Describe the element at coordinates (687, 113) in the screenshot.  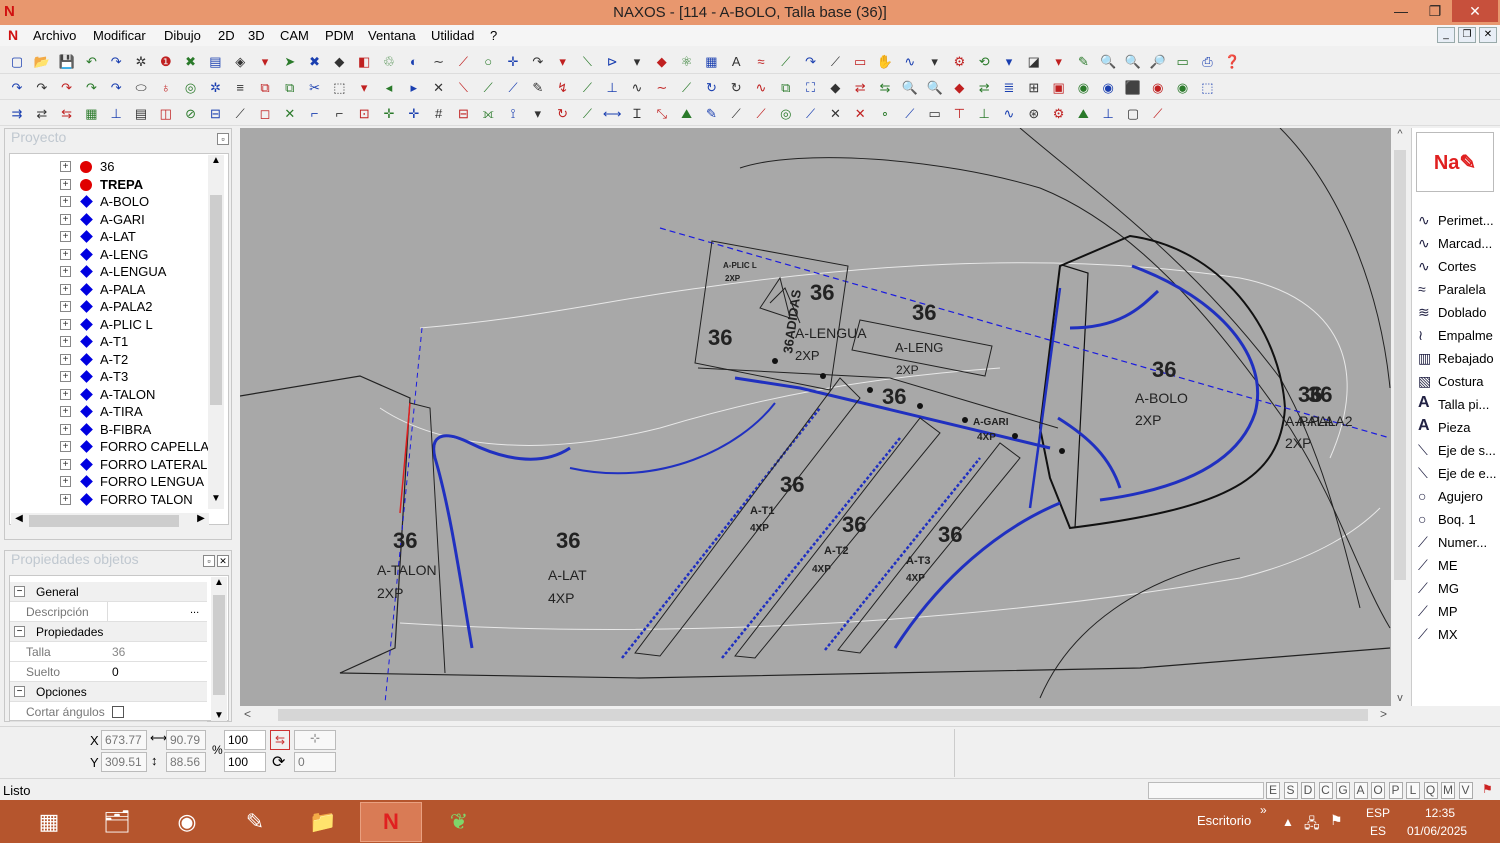
I see `toolbar-icon: ⛰` at that location.